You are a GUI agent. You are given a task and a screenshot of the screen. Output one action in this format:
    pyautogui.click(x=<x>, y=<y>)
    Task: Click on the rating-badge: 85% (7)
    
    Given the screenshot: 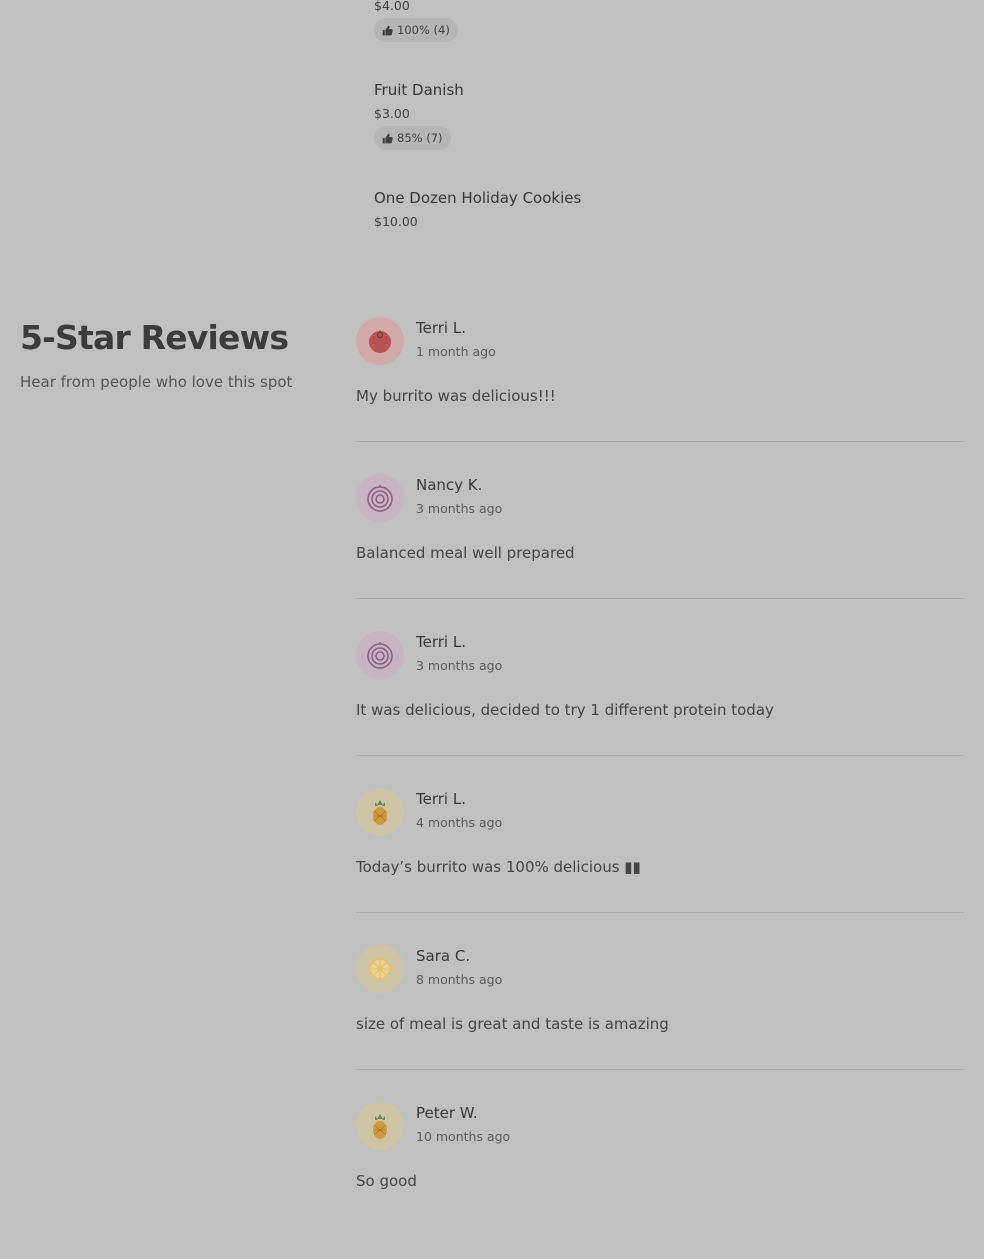 What is the action you would take?
    pyautogui.click(x=412, y=138)
    